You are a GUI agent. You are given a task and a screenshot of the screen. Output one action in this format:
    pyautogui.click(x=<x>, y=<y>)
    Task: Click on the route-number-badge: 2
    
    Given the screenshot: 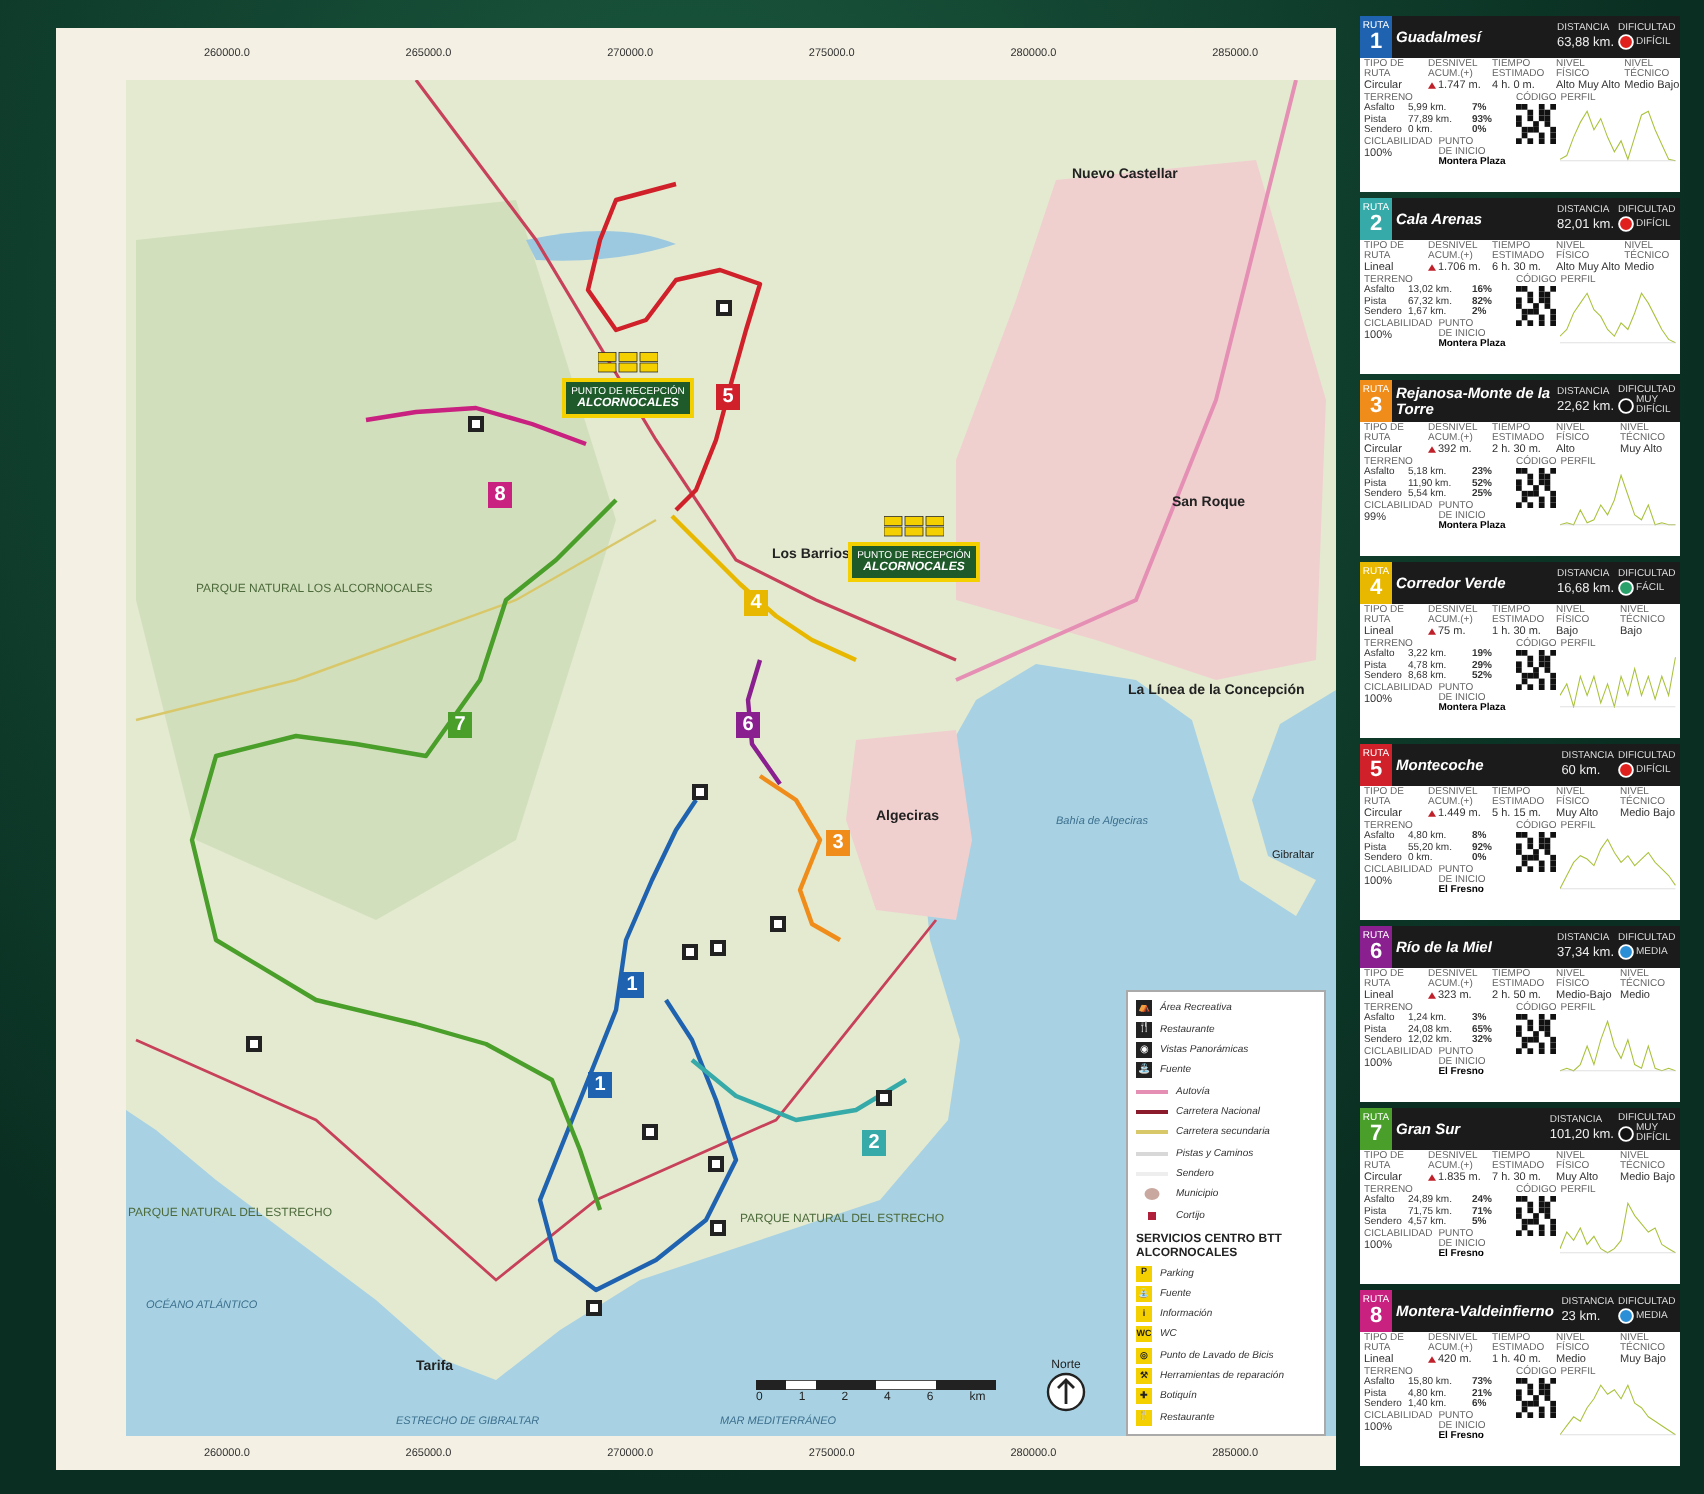 What is the action you would take?
    pyautogui.click(x=874, y=1143)
    